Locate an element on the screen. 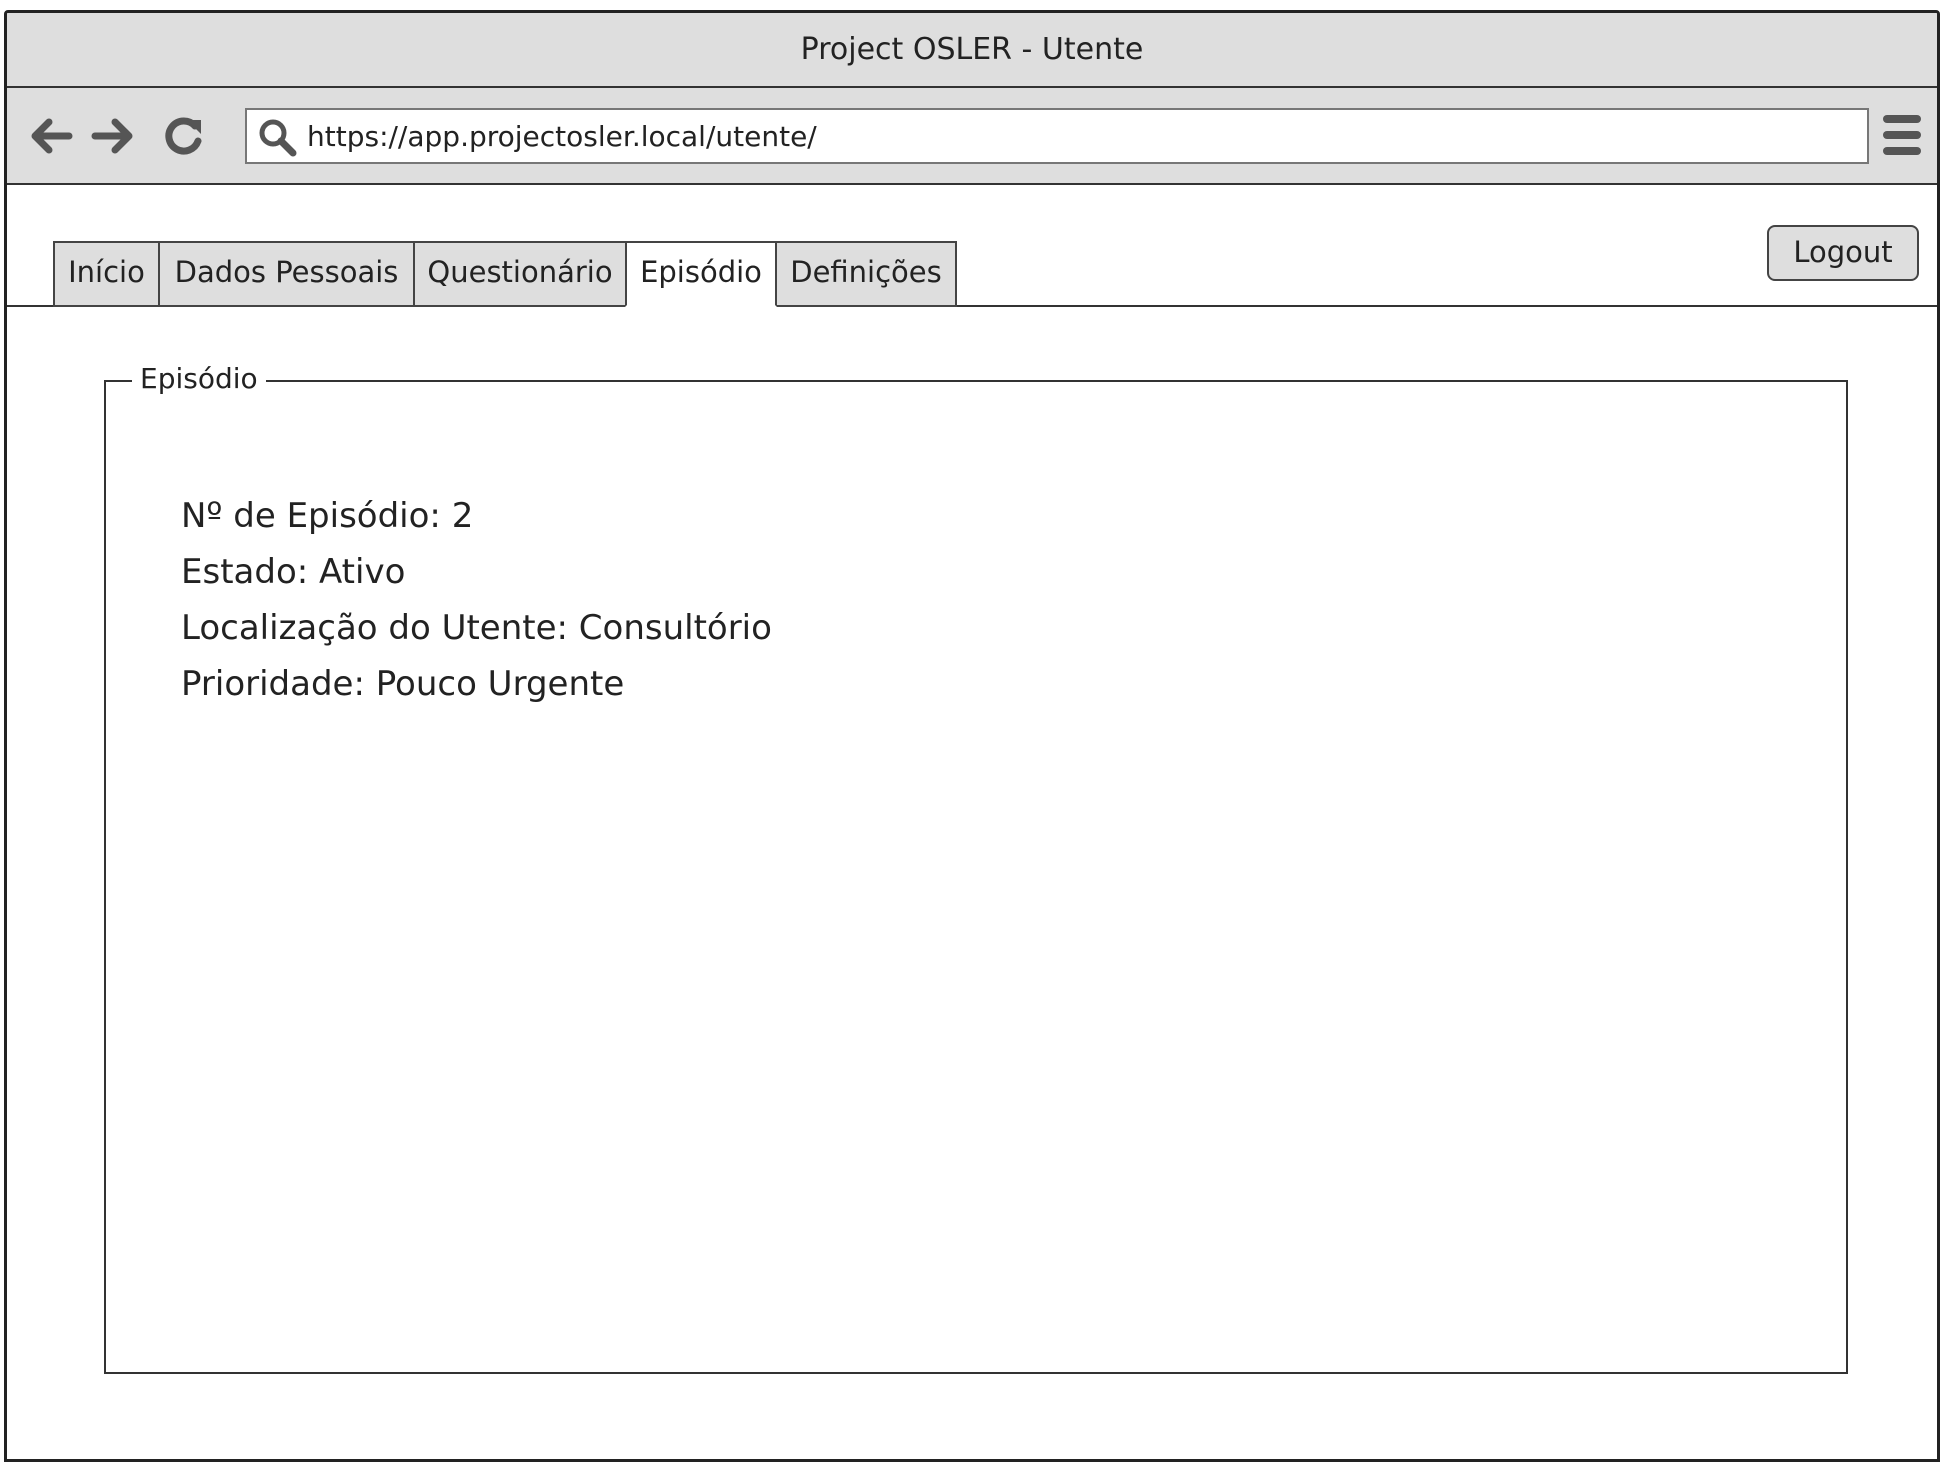 This screenshot has height=1467, width=1945. patient-location: Localização do Utente: Consultório is located at coordinates (476, 628).